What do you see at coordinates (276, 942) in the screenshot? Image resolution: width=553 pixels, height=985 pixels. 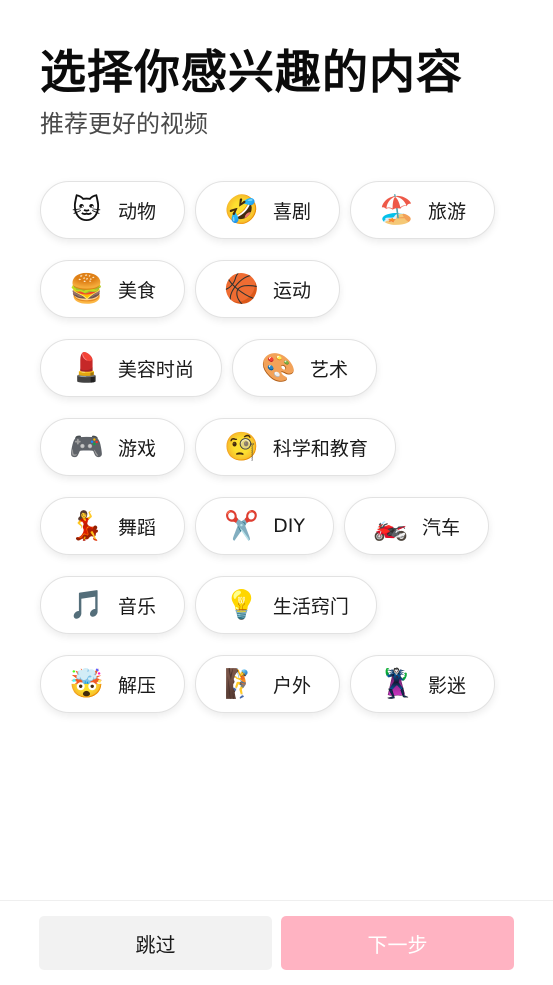 I see `bottom-action-bar: 跳过 下一步` at bounding box center [276, 942].